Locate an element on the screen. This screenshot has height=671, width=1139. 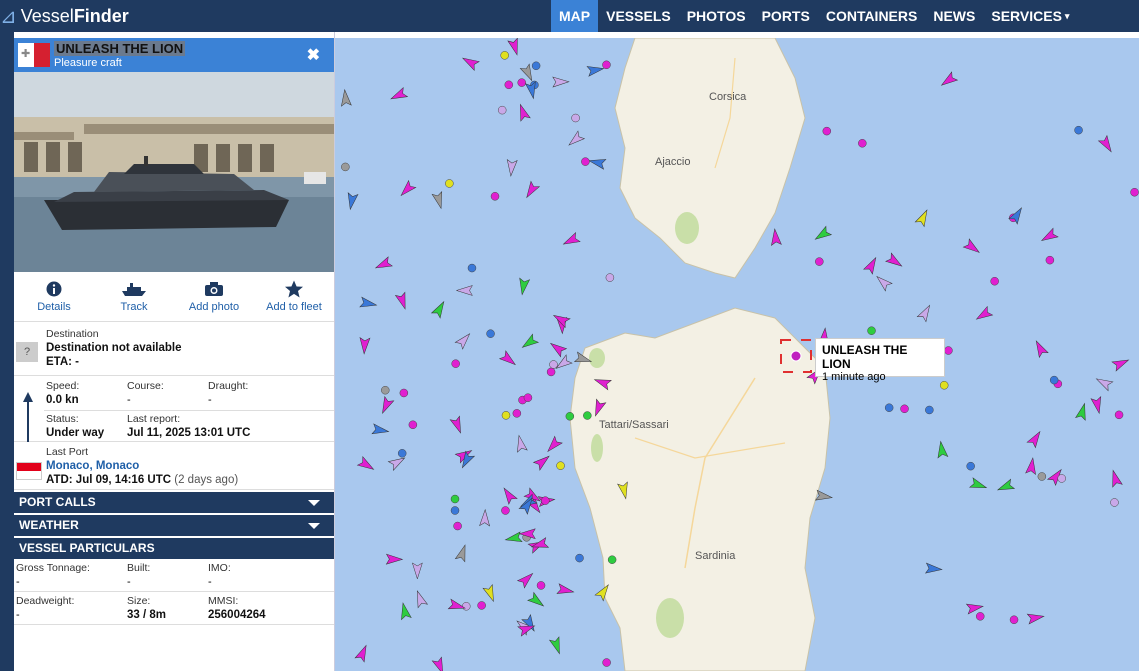
vessel-photo is located at coordinates (174, 172).